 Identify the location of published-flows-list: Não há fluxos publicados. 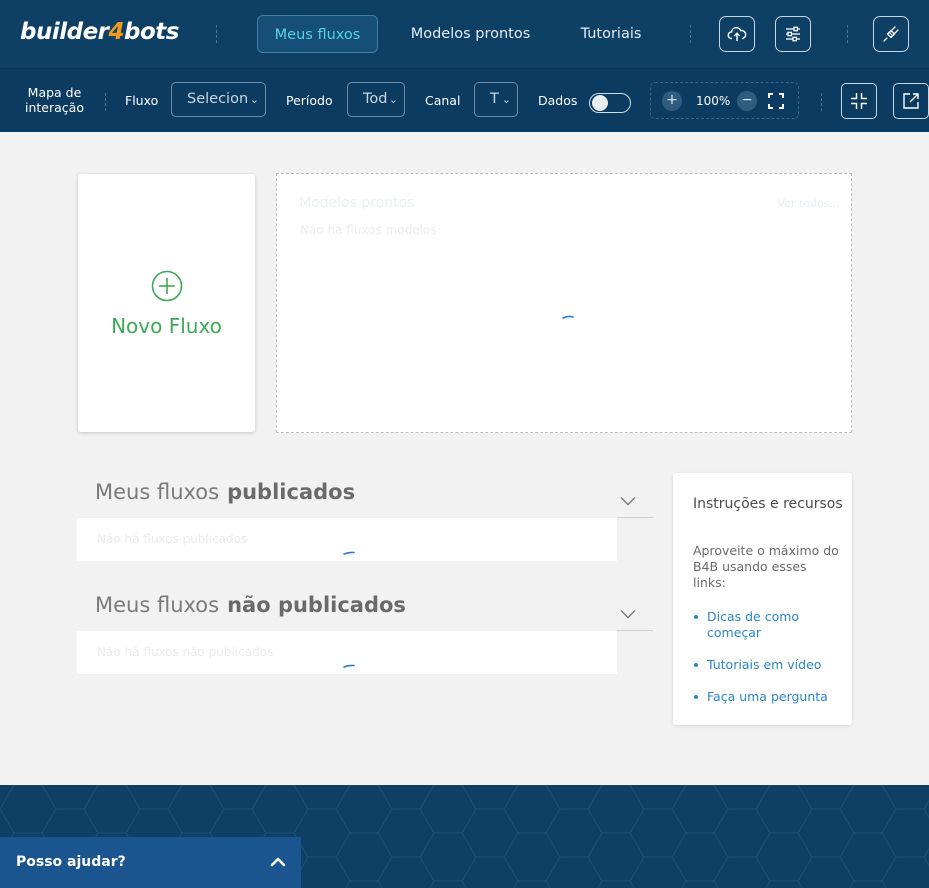
(347, 539).